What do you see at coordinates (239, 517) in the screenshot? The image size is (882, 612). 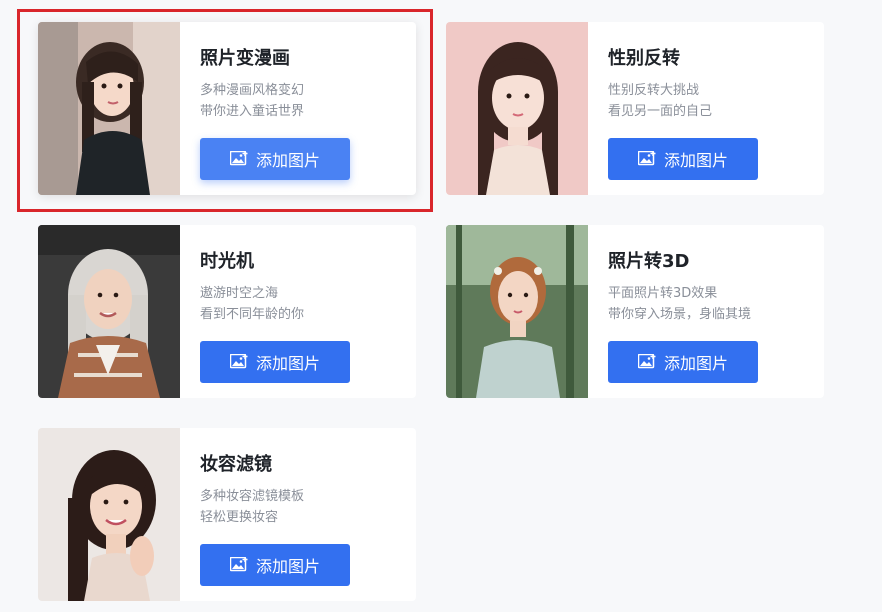 I see `card-description-line: 轻松更换妆容` at bounding box center [239, 517].